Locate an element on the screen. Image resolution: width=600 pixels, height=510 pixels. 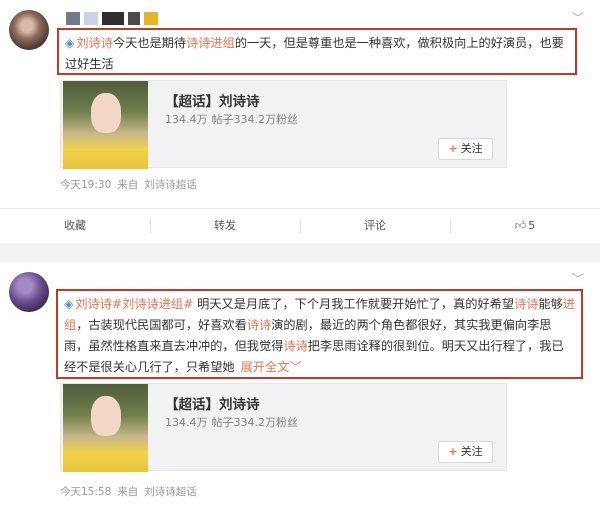
vip-badge-icon is located at coordinates (151, 18).